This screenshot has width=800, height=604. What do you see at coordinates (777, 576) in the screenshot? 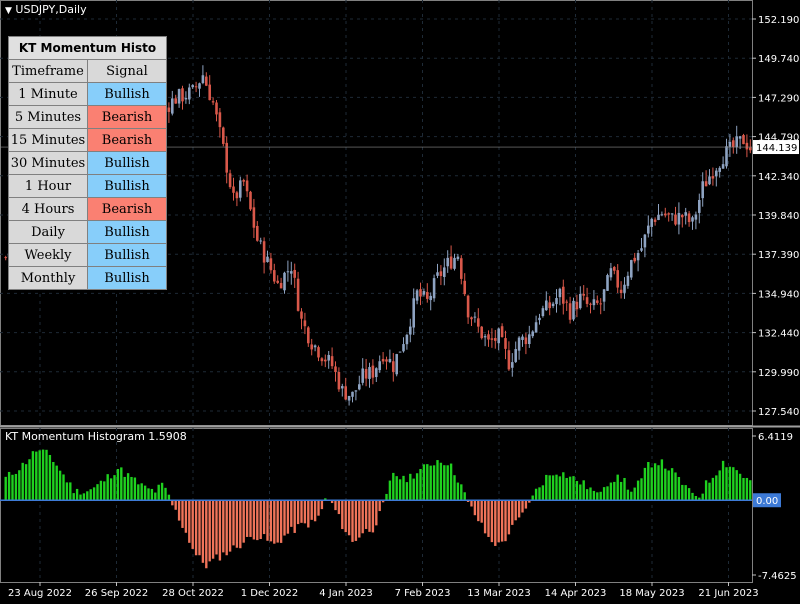
I see `hist-tick-label: -7.4625` at bounding box center [777, 576].